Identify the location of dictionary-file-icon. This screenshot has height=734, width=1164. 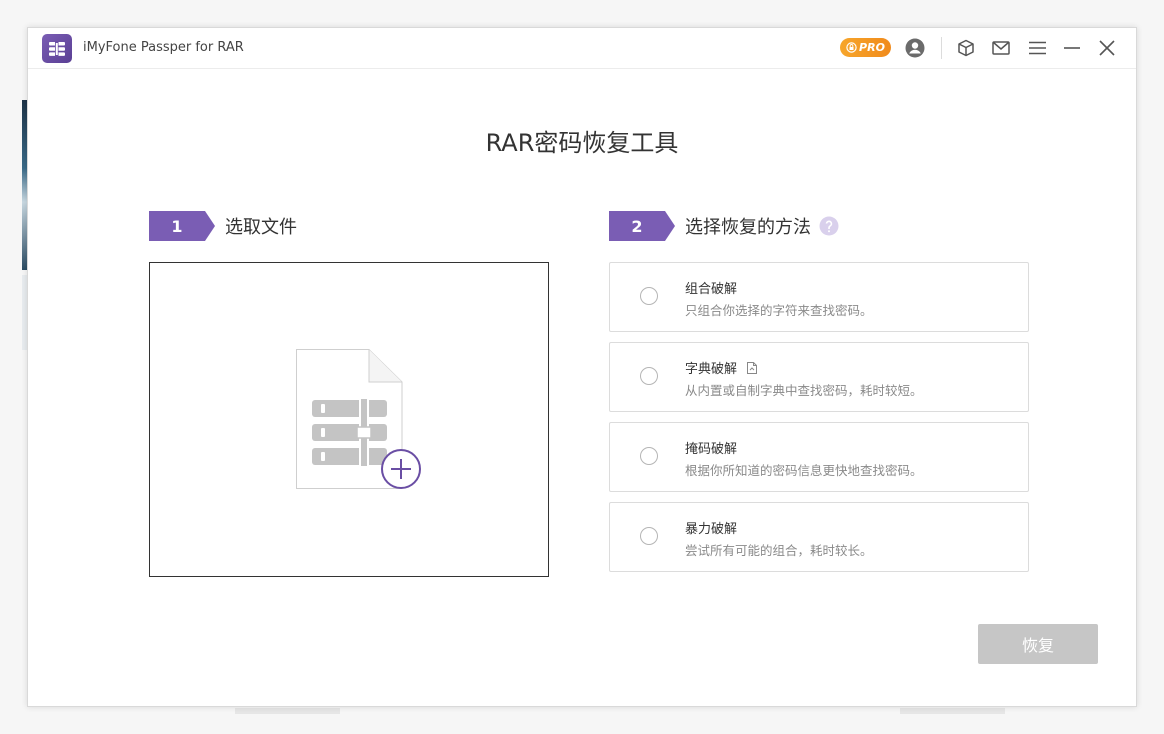
(752, 368).